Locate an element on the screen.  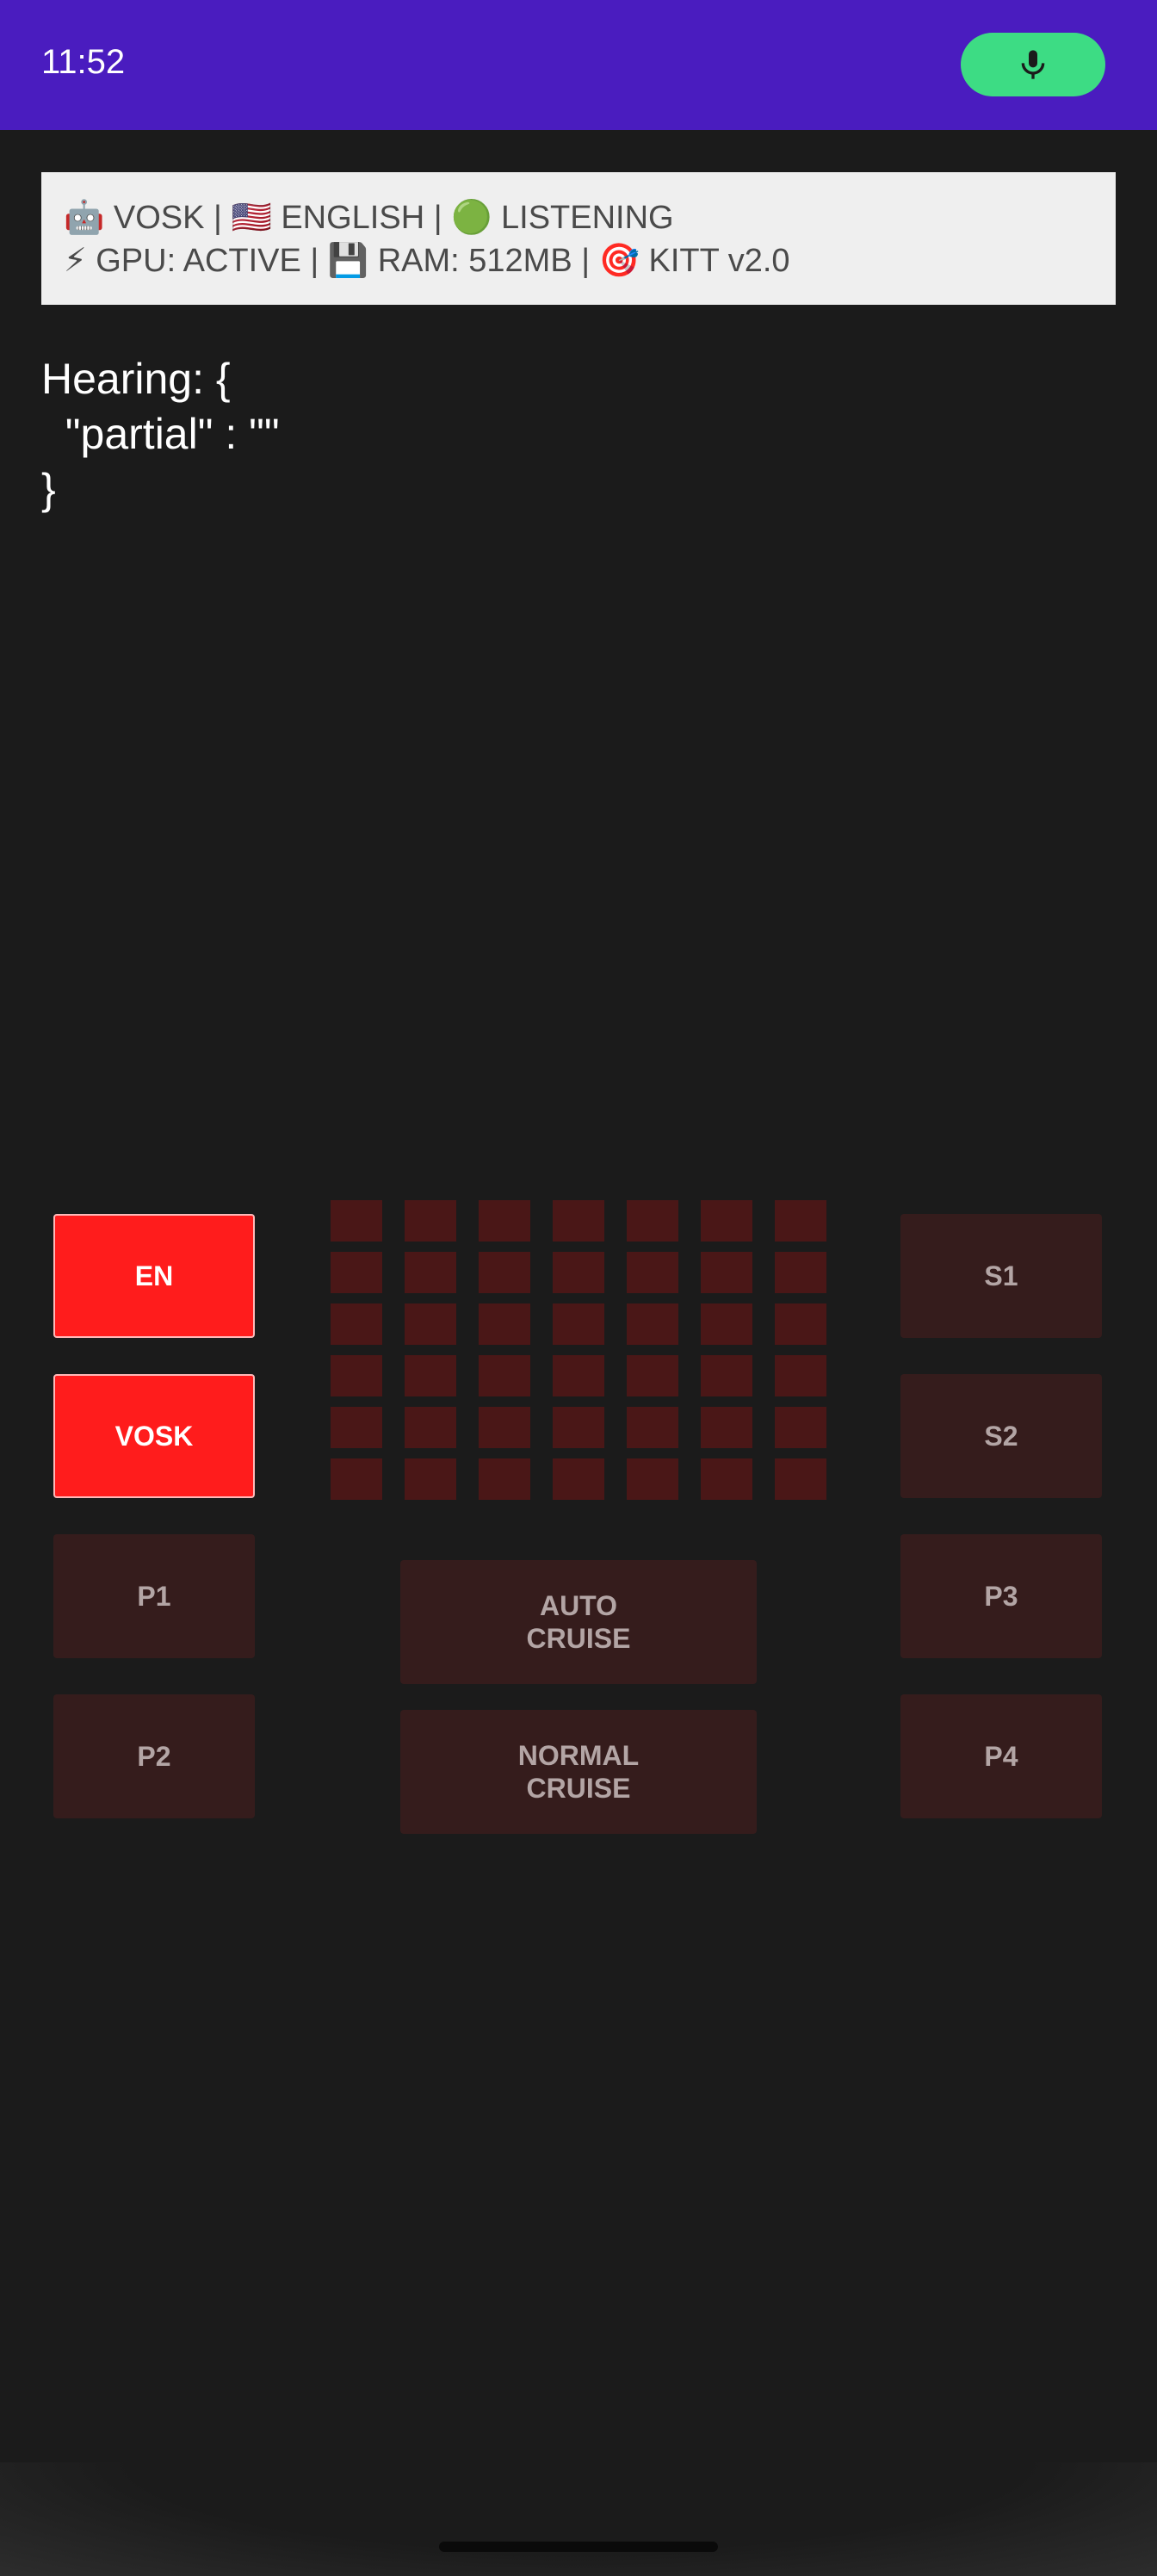
scanner-s1-button: S1 is located at coordinates (1001, 1276).